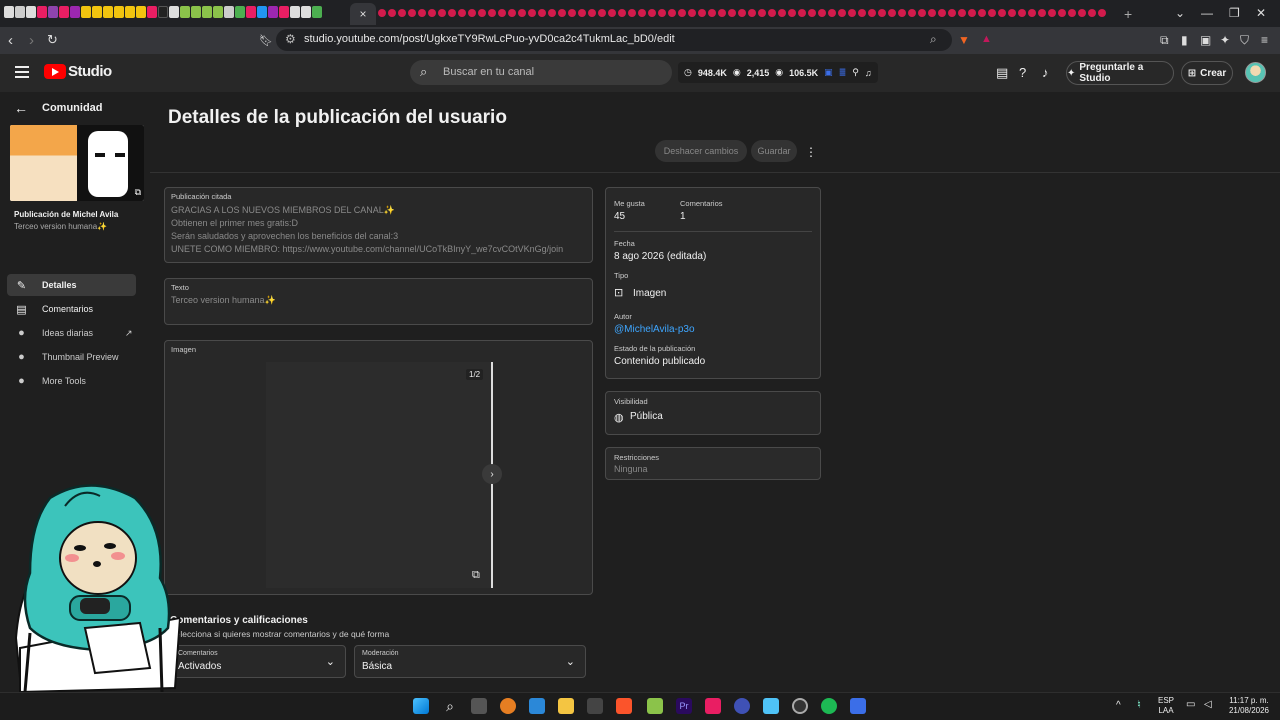  What do you see at coordinates (71, 309) in the screenshot?
I see `sidebar-item-comments: ▤ Comentarios` at bounding box center [71, 309].